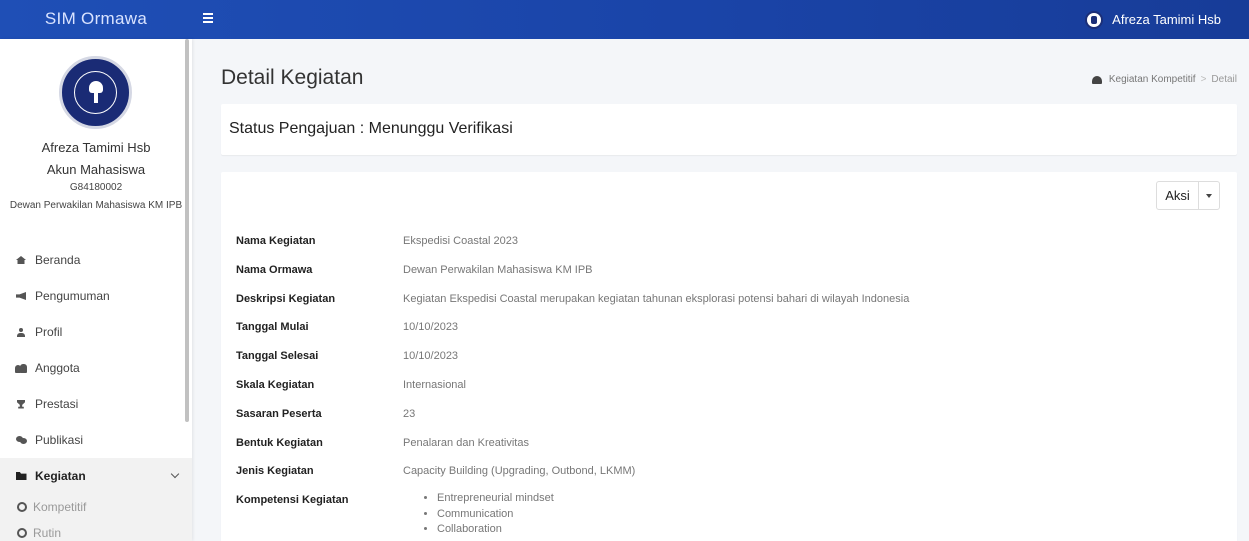 This screenshot has width=1249, height=541. Describe the element at coordinates (371, 128) in the screenshot. I see `submission-status: Status Pengajuan : Menunggu Verifikasi` at that location.